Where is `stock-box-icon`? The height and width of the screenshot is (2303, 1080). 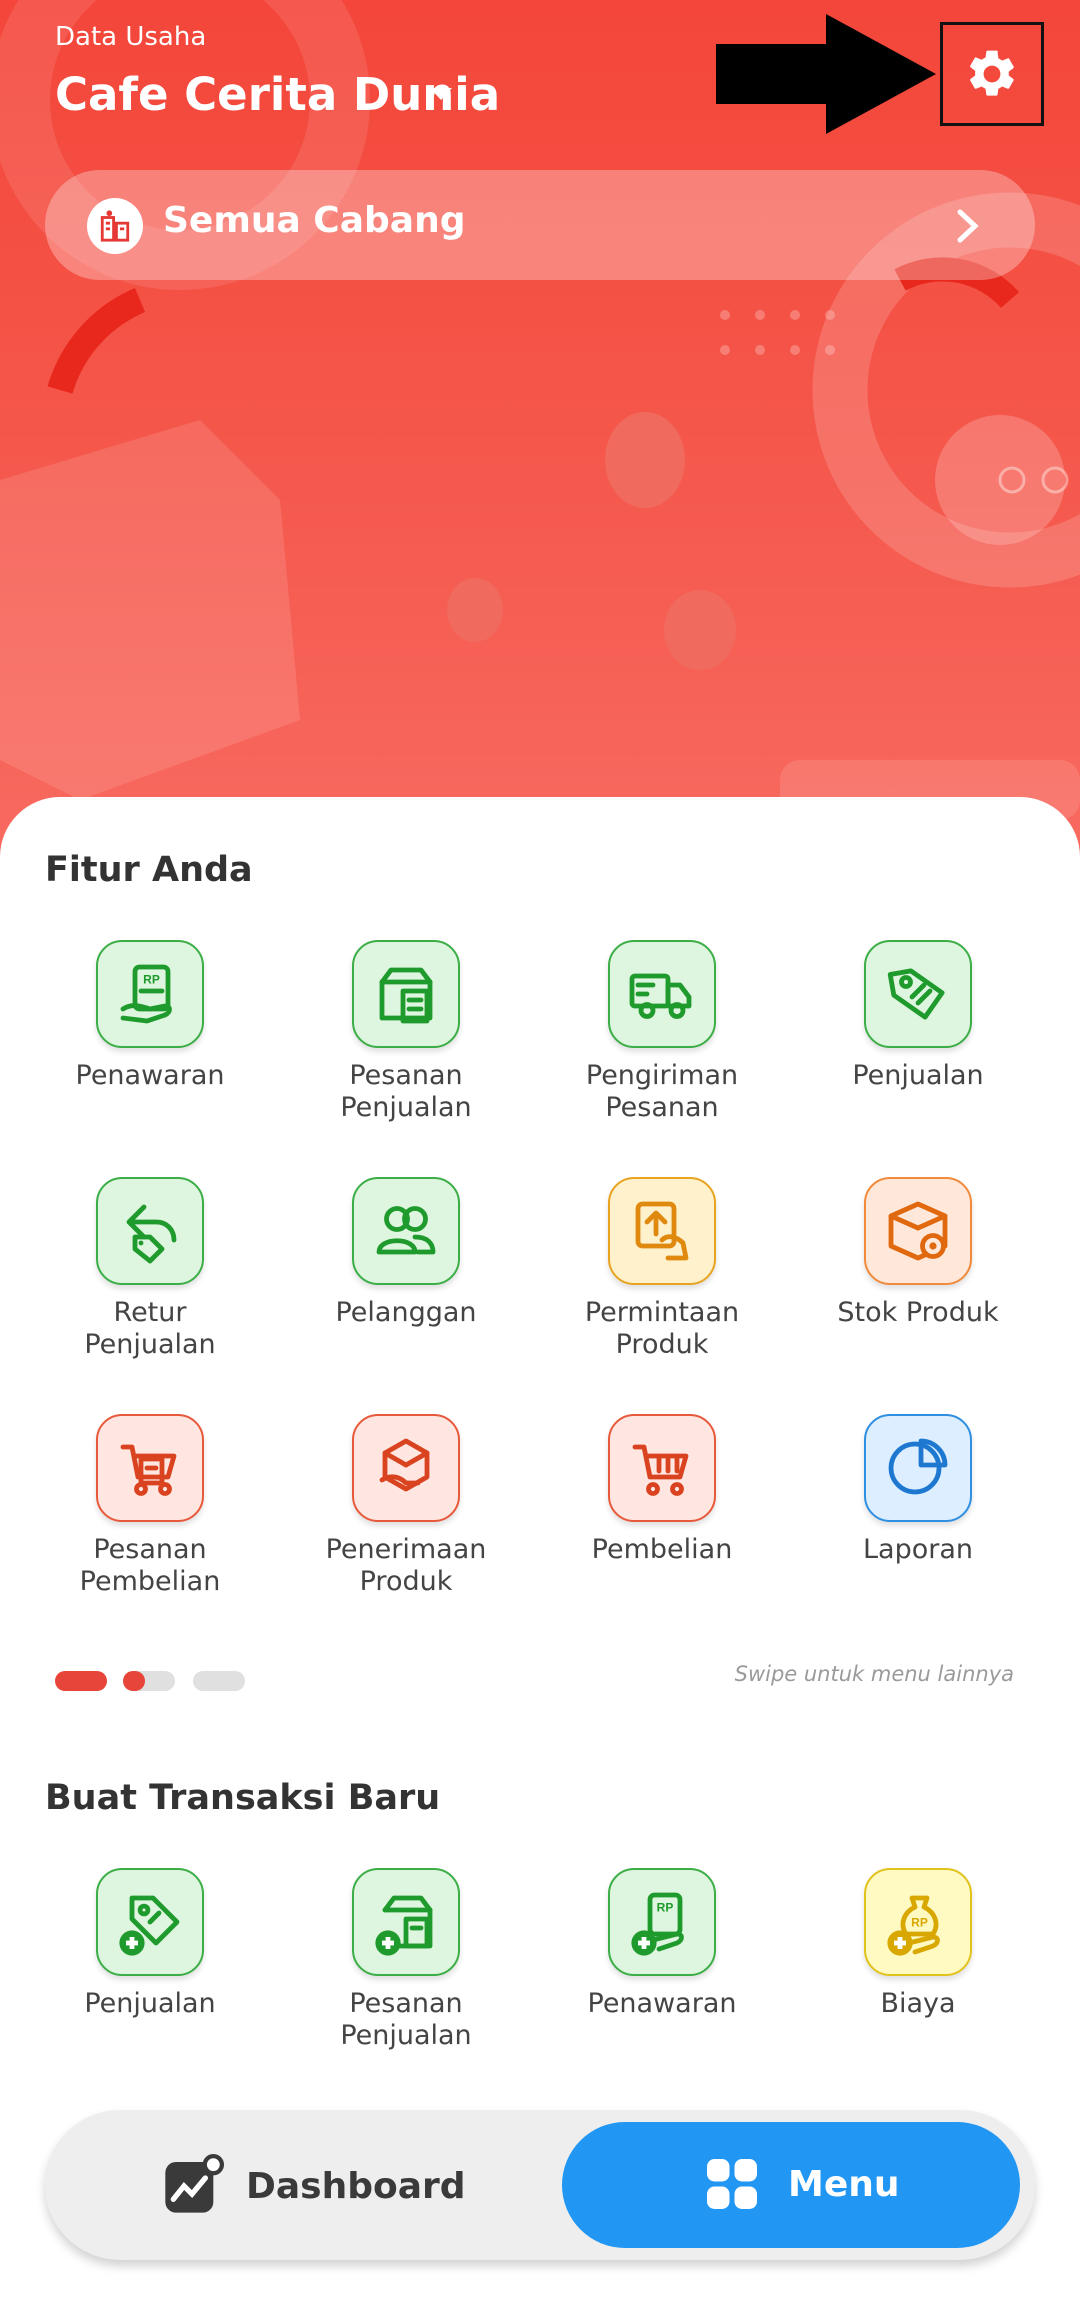
stock-box-icon is located at coordinates (918, 1231).